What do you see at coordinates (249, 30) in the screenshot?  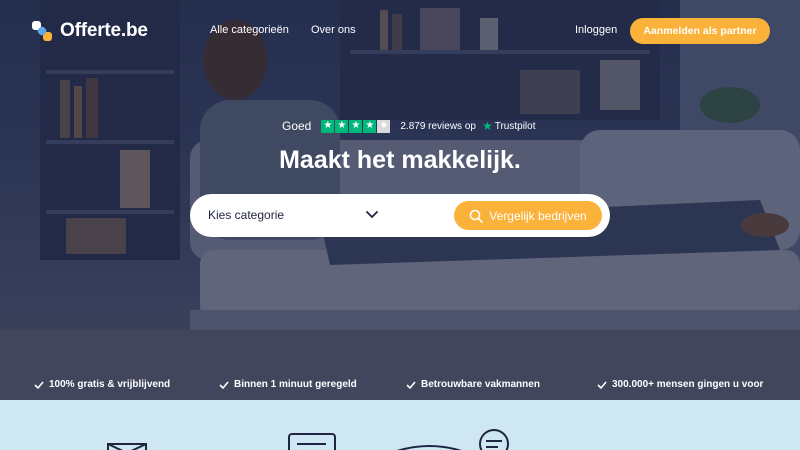 I see `nav-link-categories: Alle categorieën` at bounding box center [249, 30].